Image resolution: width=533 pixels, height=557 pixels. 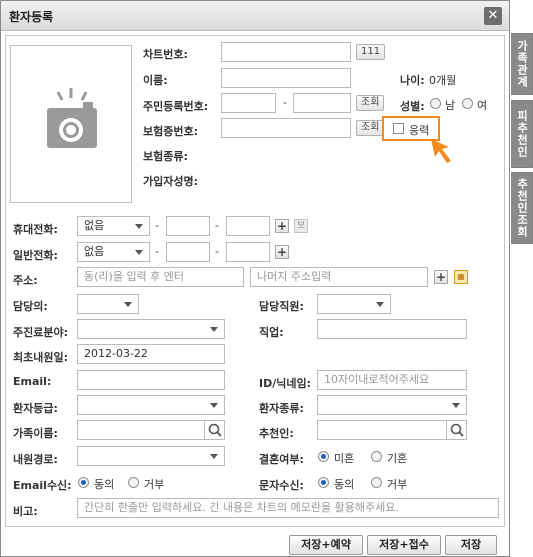 I want to click on name-input, so click(x=286, y=78).